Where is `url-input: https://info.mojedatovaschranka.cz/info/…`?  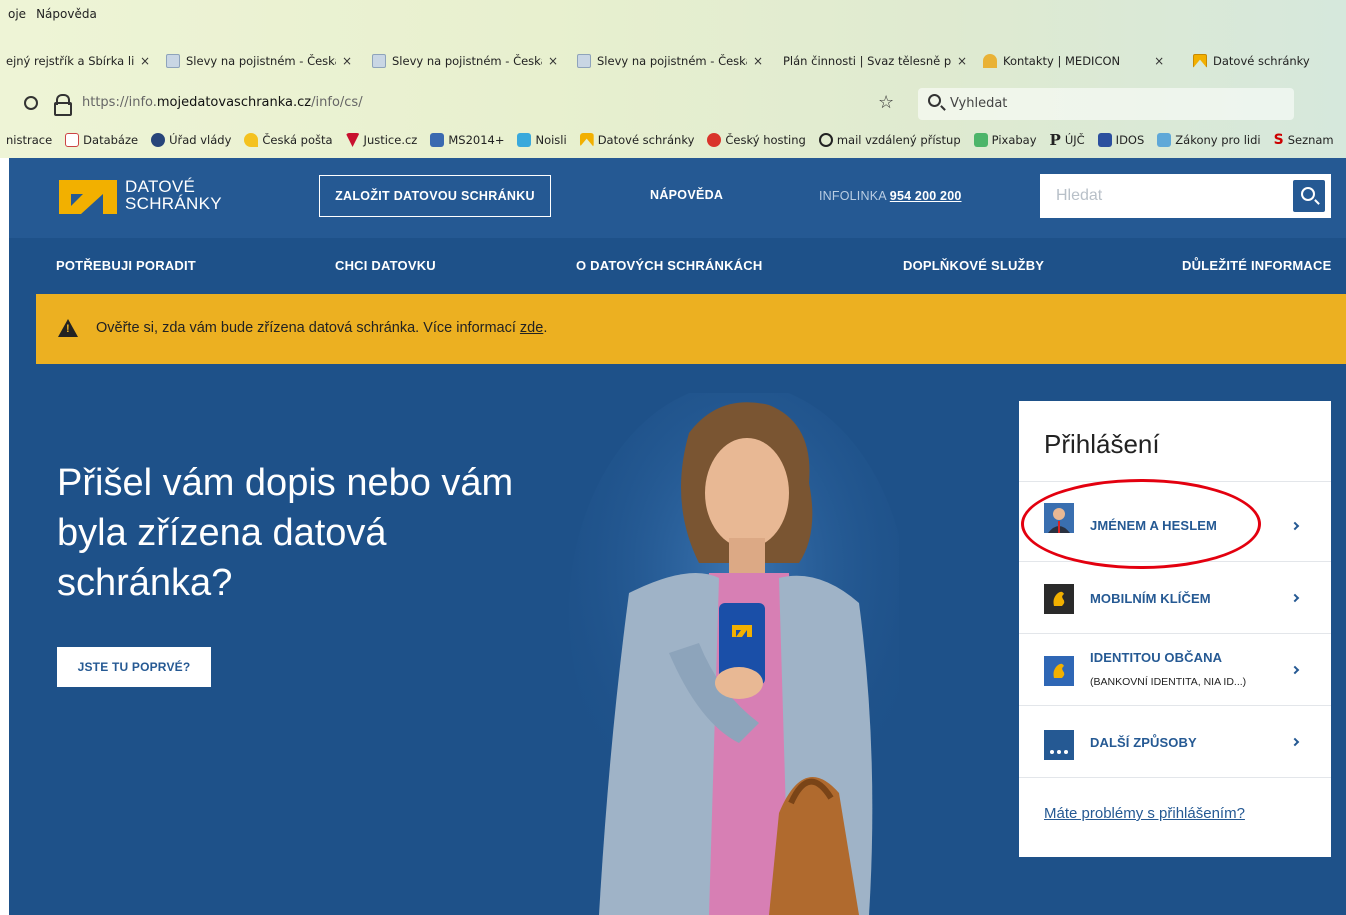 url-input: https://info.mojedatovaschranka.cz/info/… is located at coordinates (222, 102).